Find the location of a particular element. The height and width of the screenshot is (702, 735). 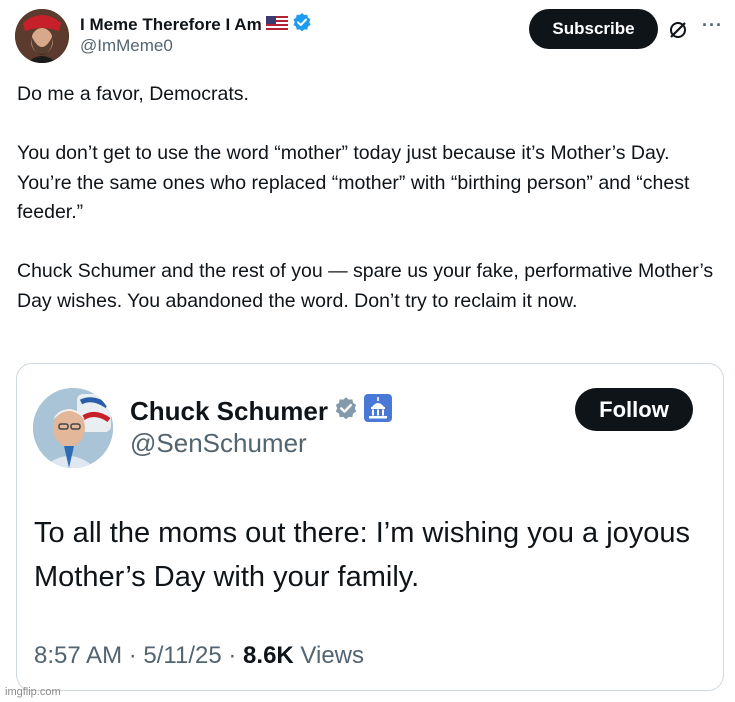

grok-icon is located at coordinates (678, 30).